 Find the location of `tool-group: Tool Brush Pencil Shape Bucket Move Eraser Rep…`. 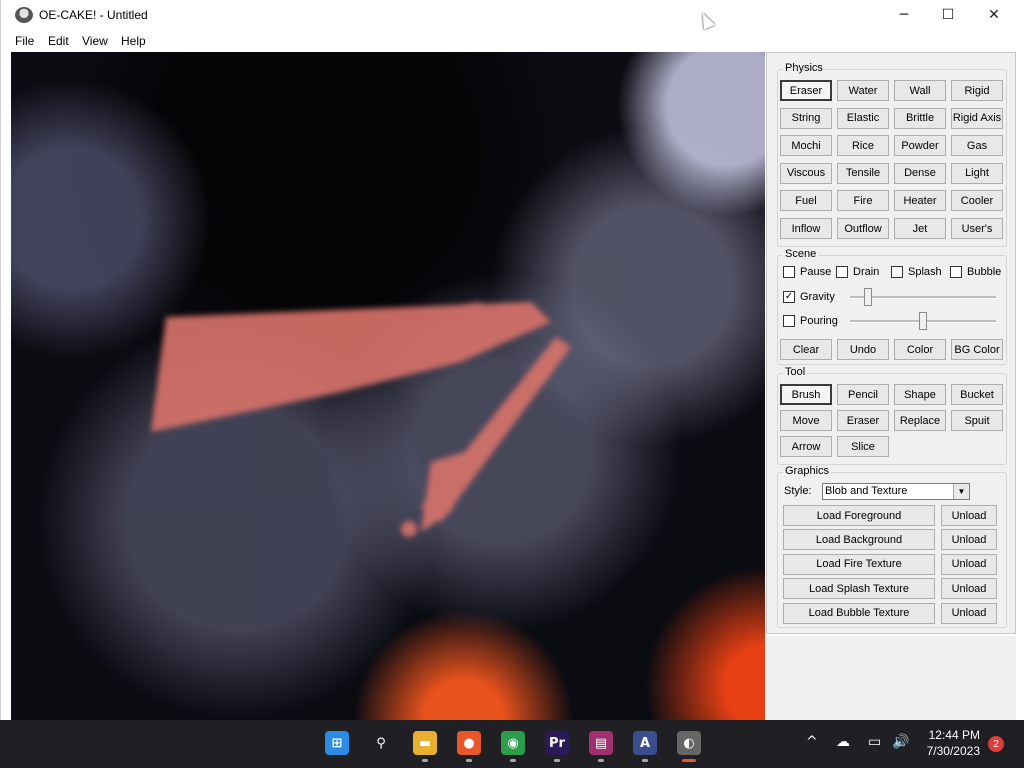

tool-group: Tool Brush Pencil Shape Bucket Move Eraser Rep… is located at coordinates (892, 415).